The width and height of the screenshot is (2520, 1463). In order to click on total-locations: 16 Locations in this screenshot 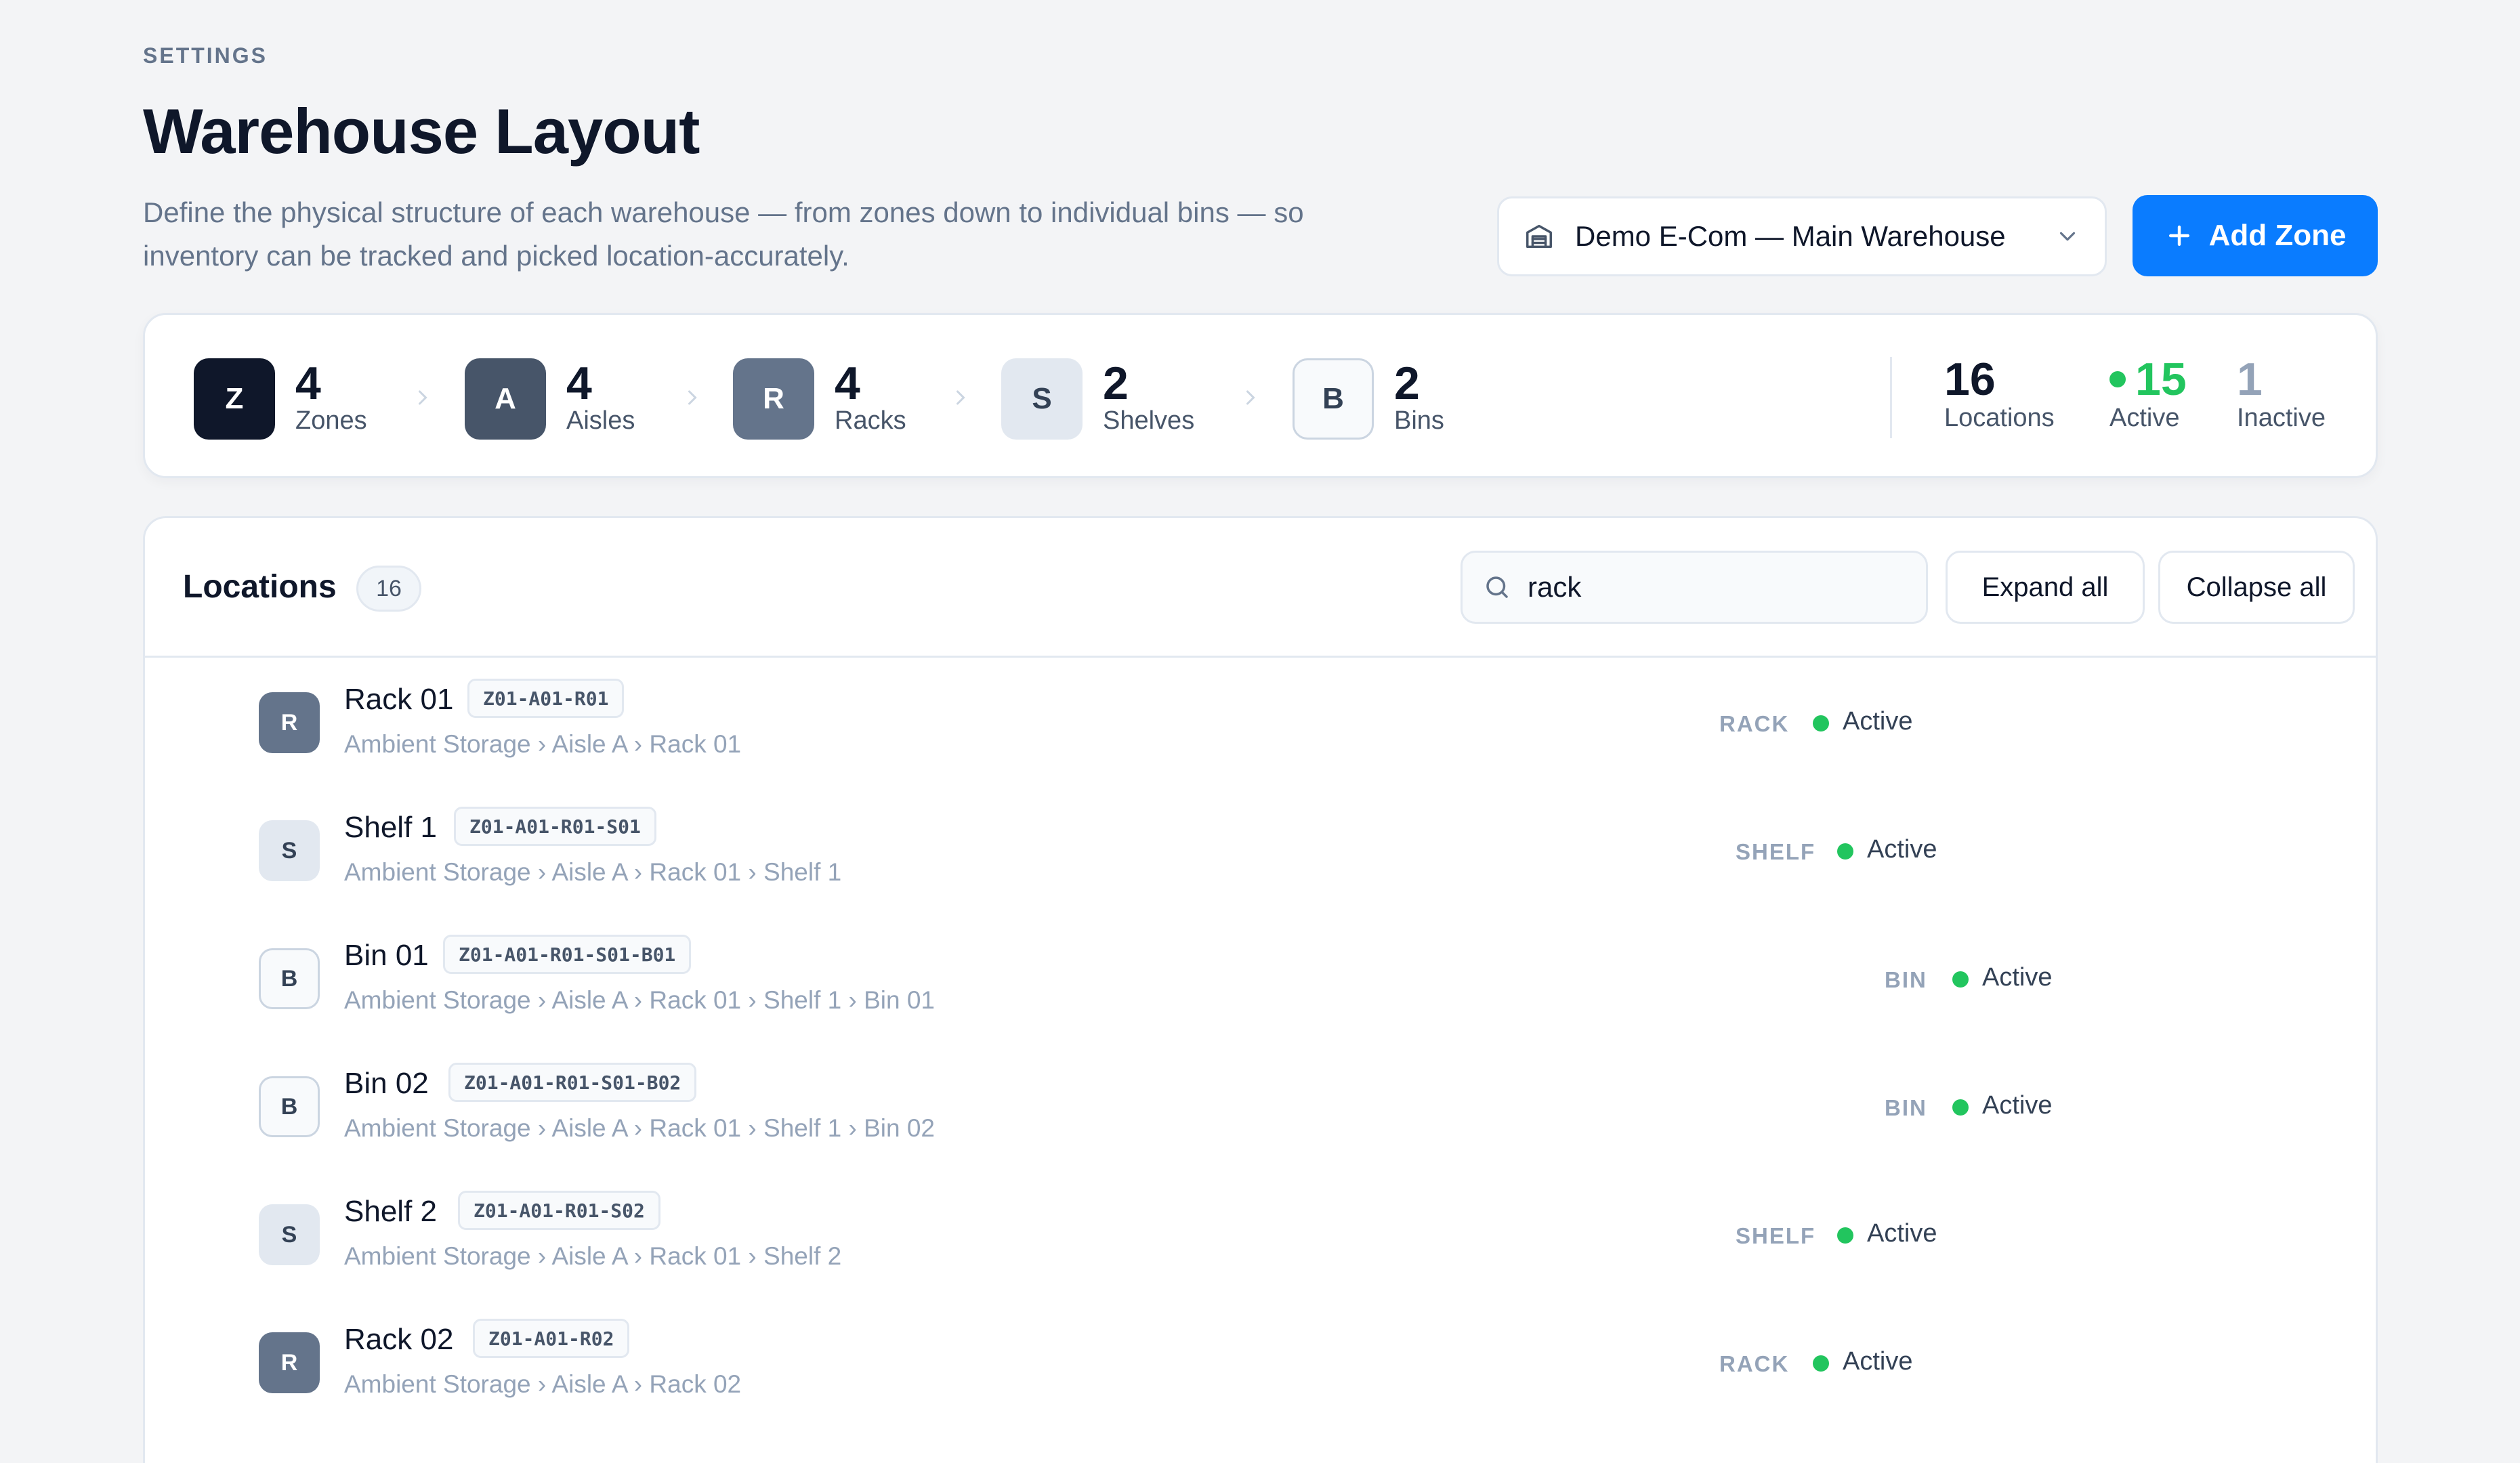, I will do `click(1999, 394)`.